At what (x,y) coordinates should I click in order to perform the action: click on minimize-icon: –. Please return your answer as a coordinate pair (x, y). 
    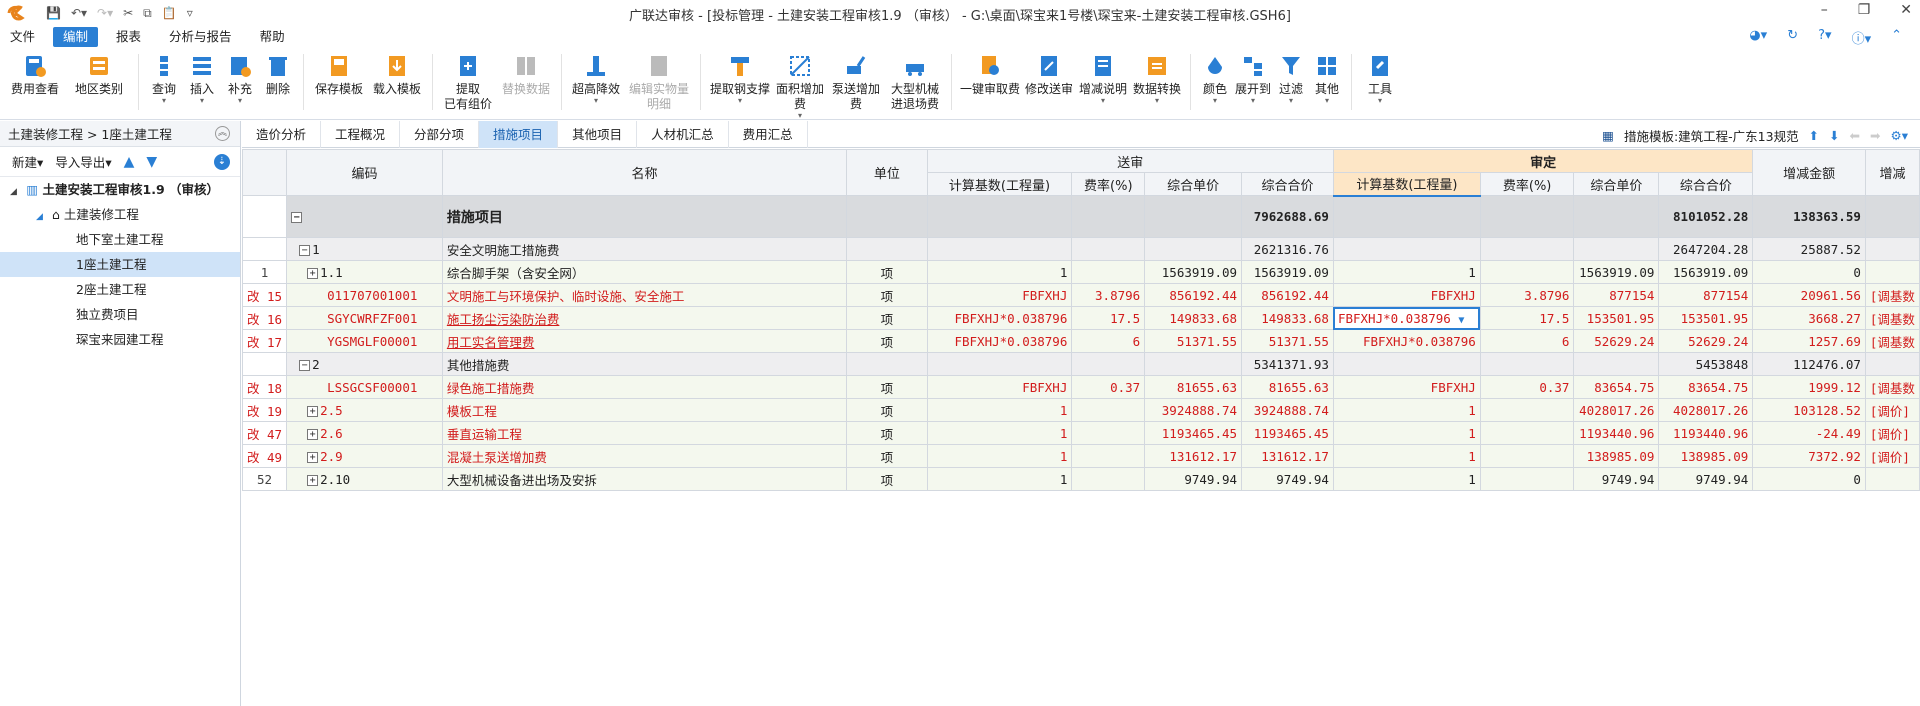
    Looking at the image, I should click on (1824, 10).